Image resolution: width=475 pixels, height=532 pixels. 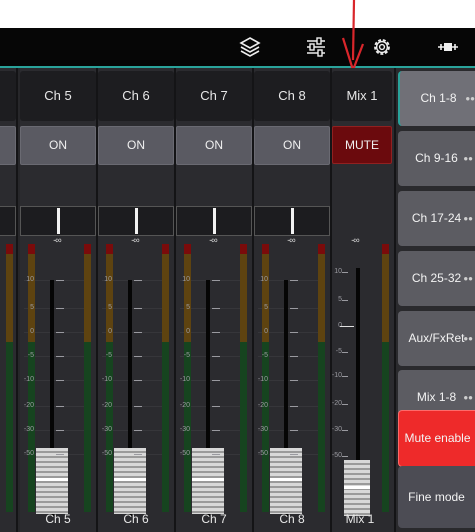 I want to click on pan-control-partial, so click(x=8, y=221).